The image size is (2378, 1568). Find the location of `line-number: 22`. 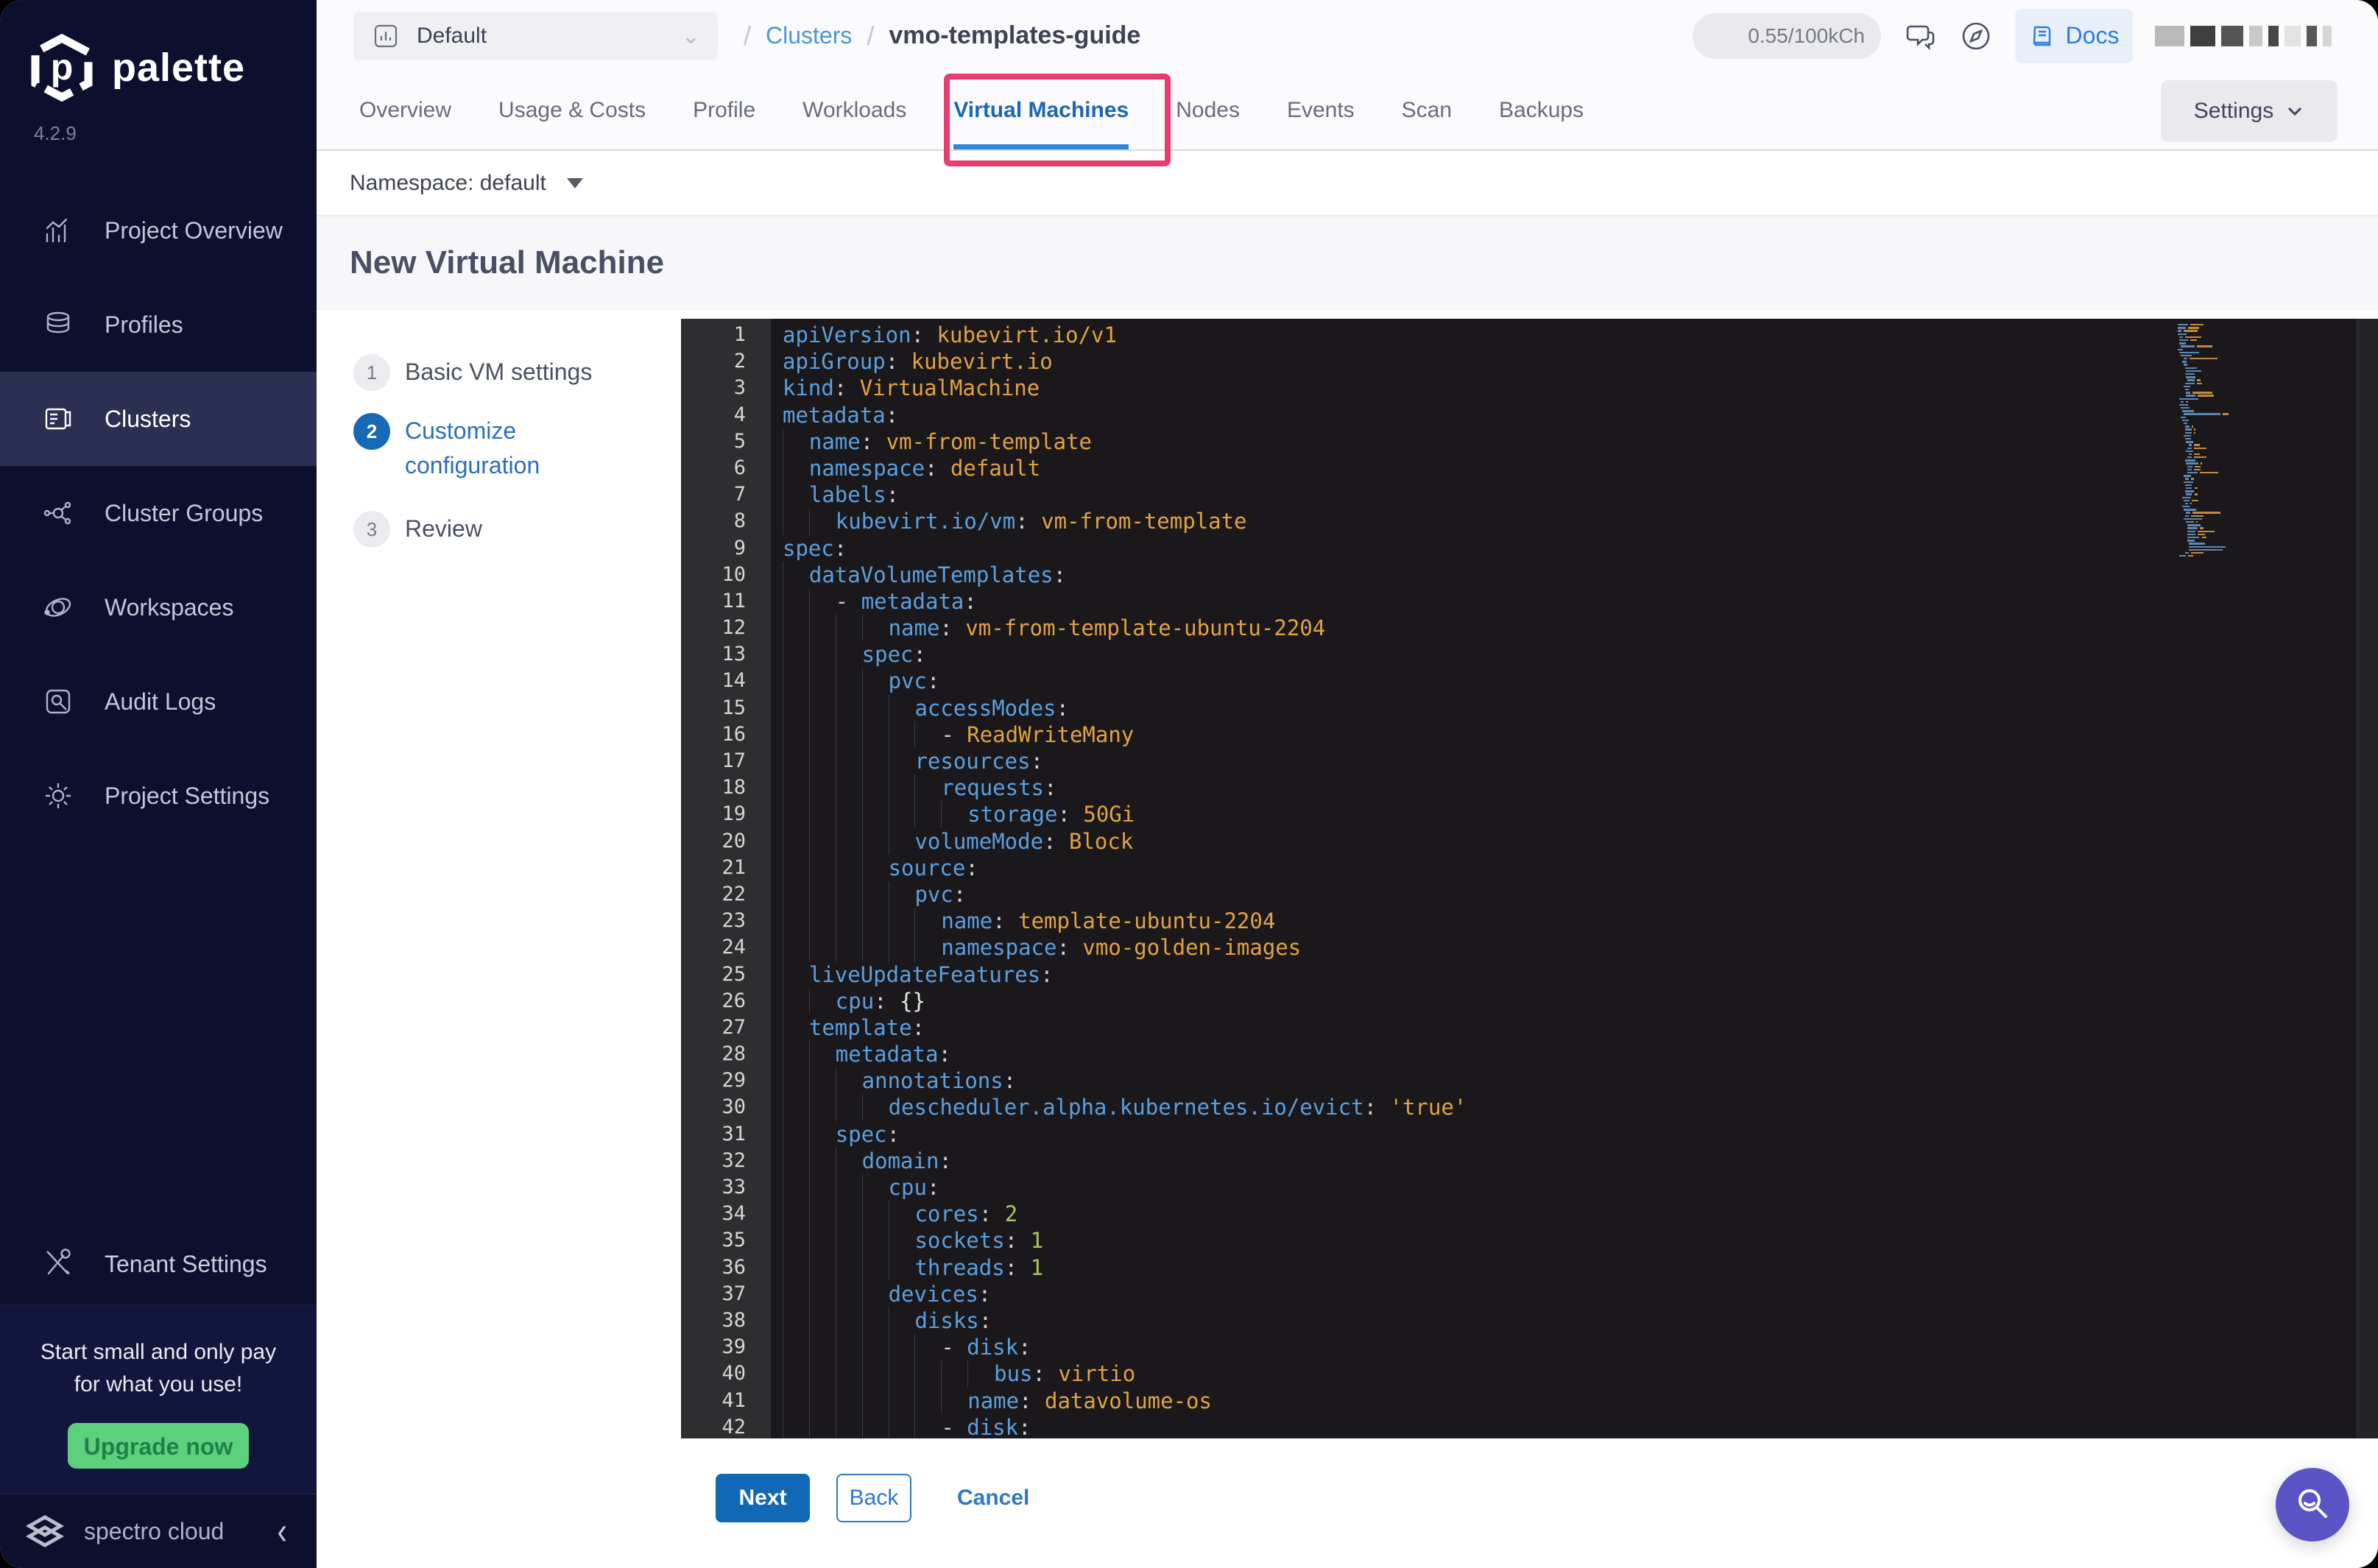

line-number: 22 is located at coordinates (733, 894).